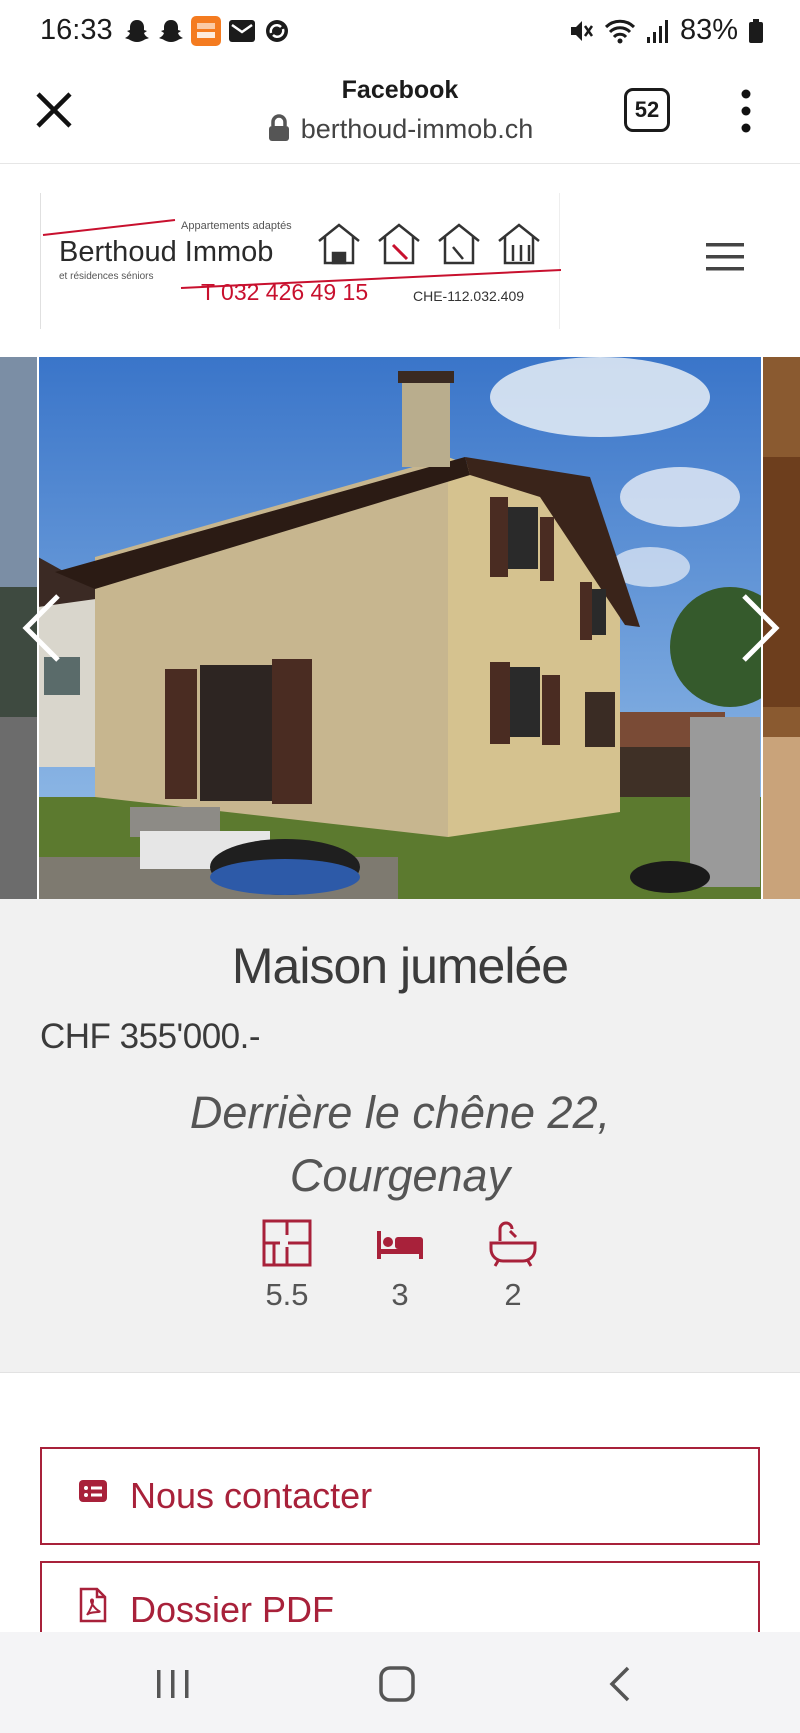  Describe the element at coordinates (417, 129) in the screenshot. I see `url-text: berthoud-immob.ch` at that location.